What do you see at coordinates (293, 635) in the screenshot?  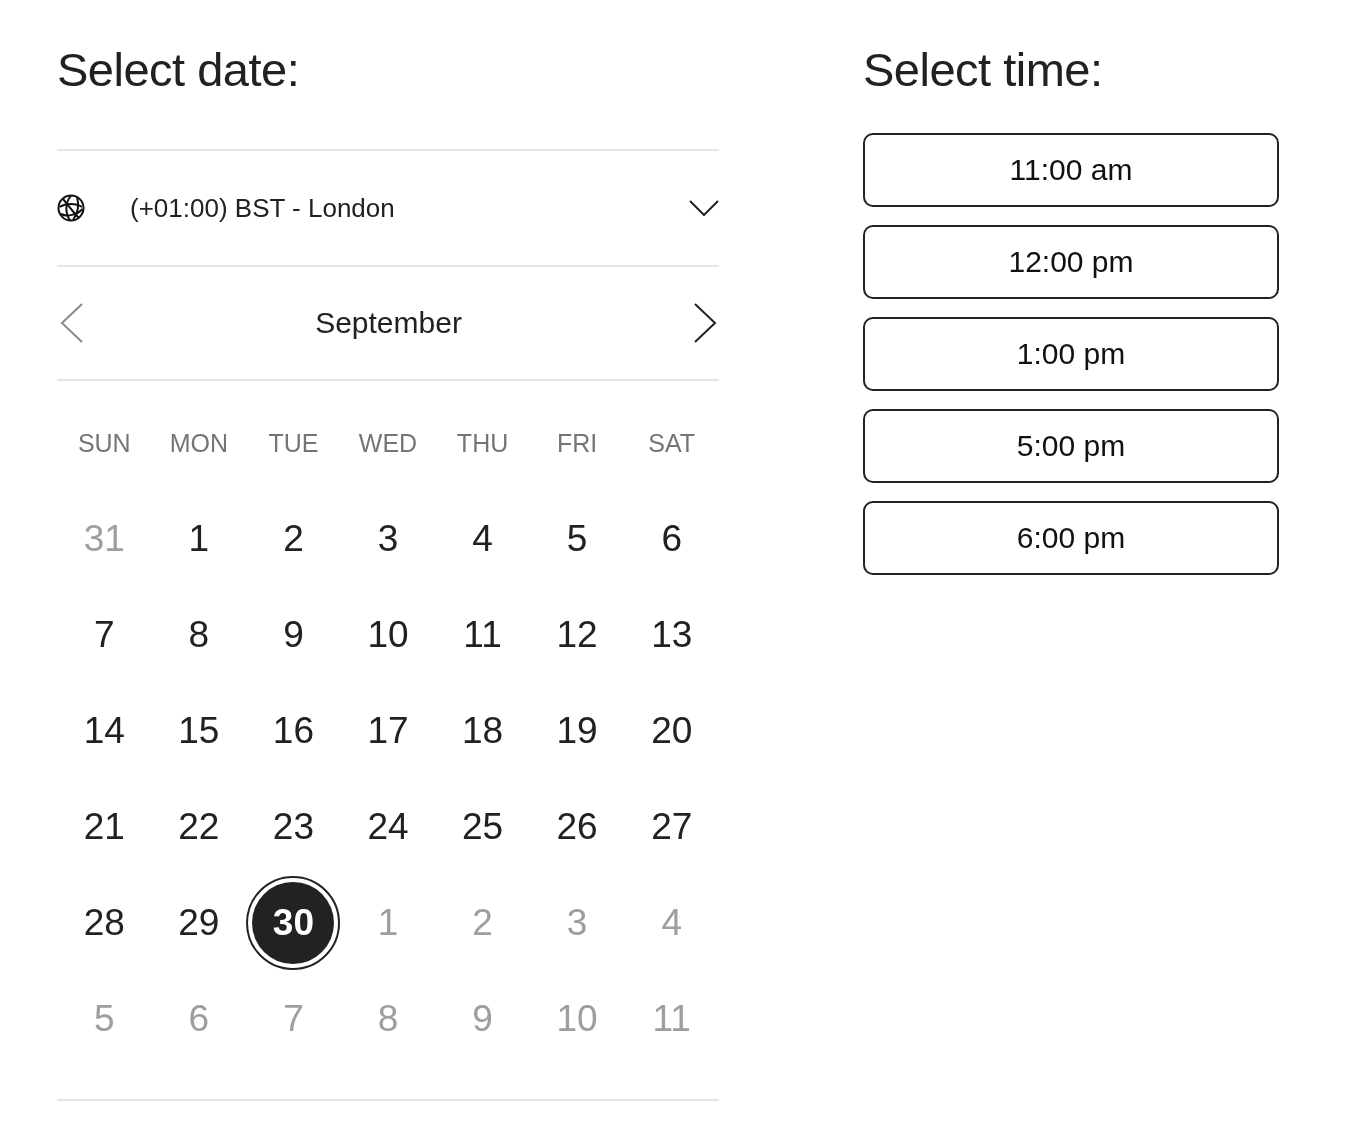 I see `day-button: 9` at bounding box center [293, 635].